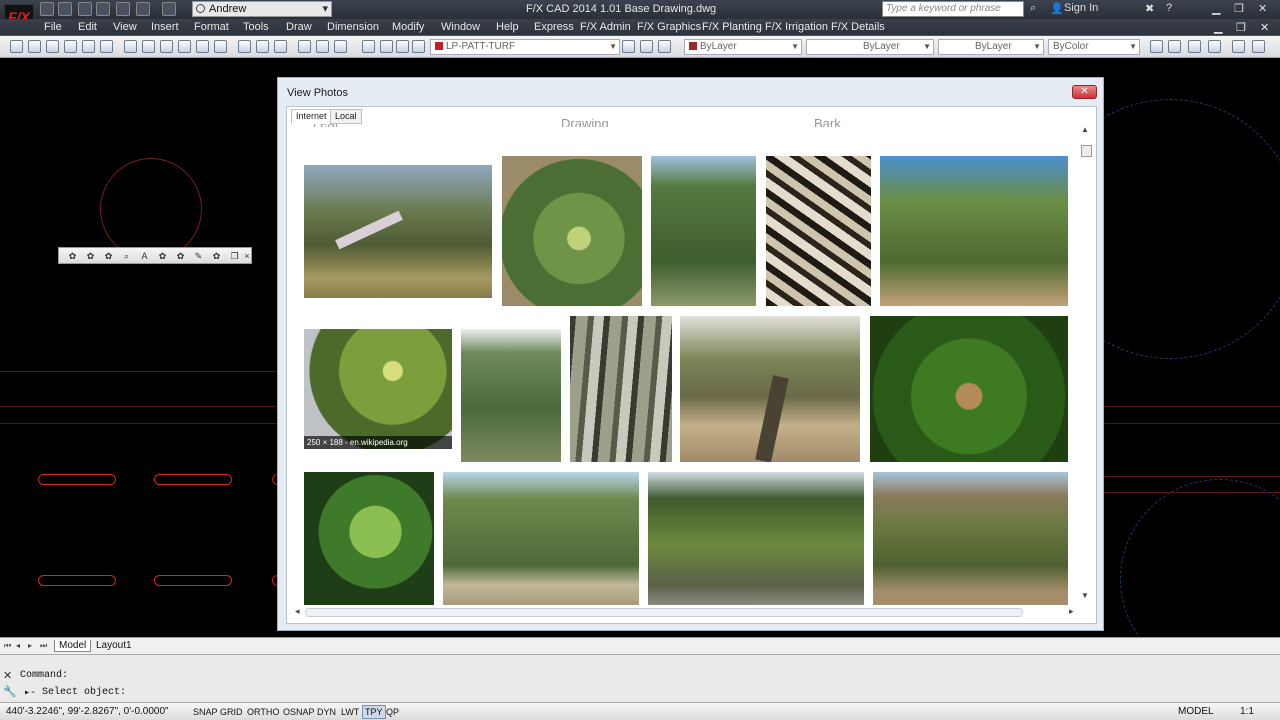 Image resolution: width=1280 pixels, height=720 pixels. What do you see at coordinates (669, 27) in the screenshot?
I see `menu-fx-graphics: F/X Graphics` at bounding box center [669, 27].